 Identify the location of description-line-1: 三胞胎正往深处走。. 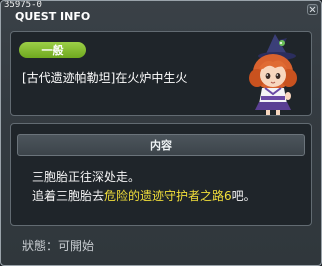
(86, 177).